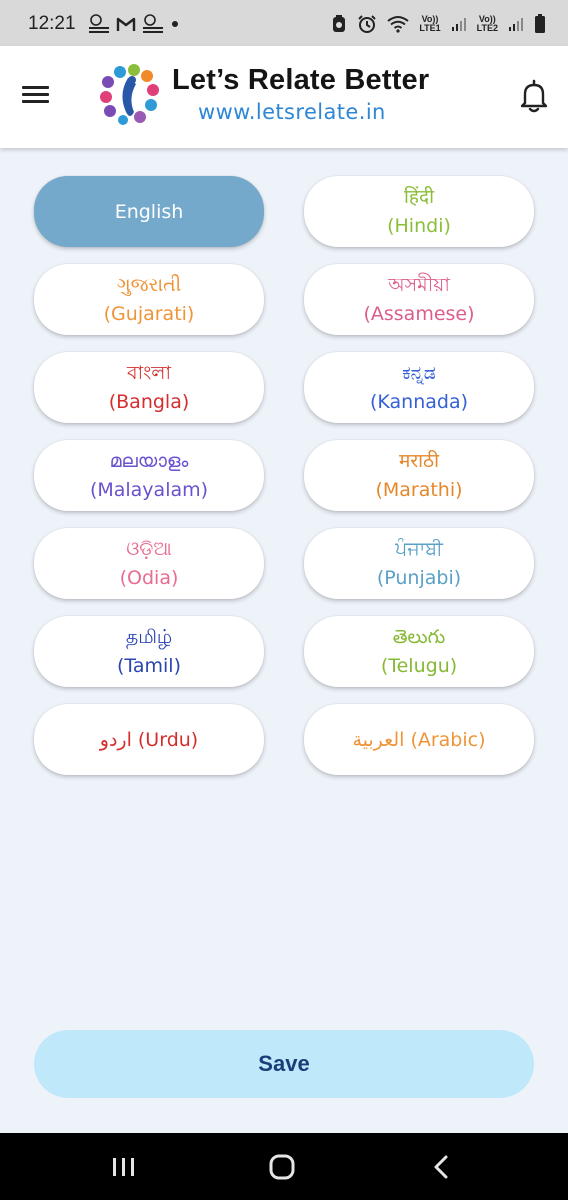 The image size is (568, 1200). Describe the element at coordinates (339, 23) in the screenshot. I see `nfc-icon` at that location.